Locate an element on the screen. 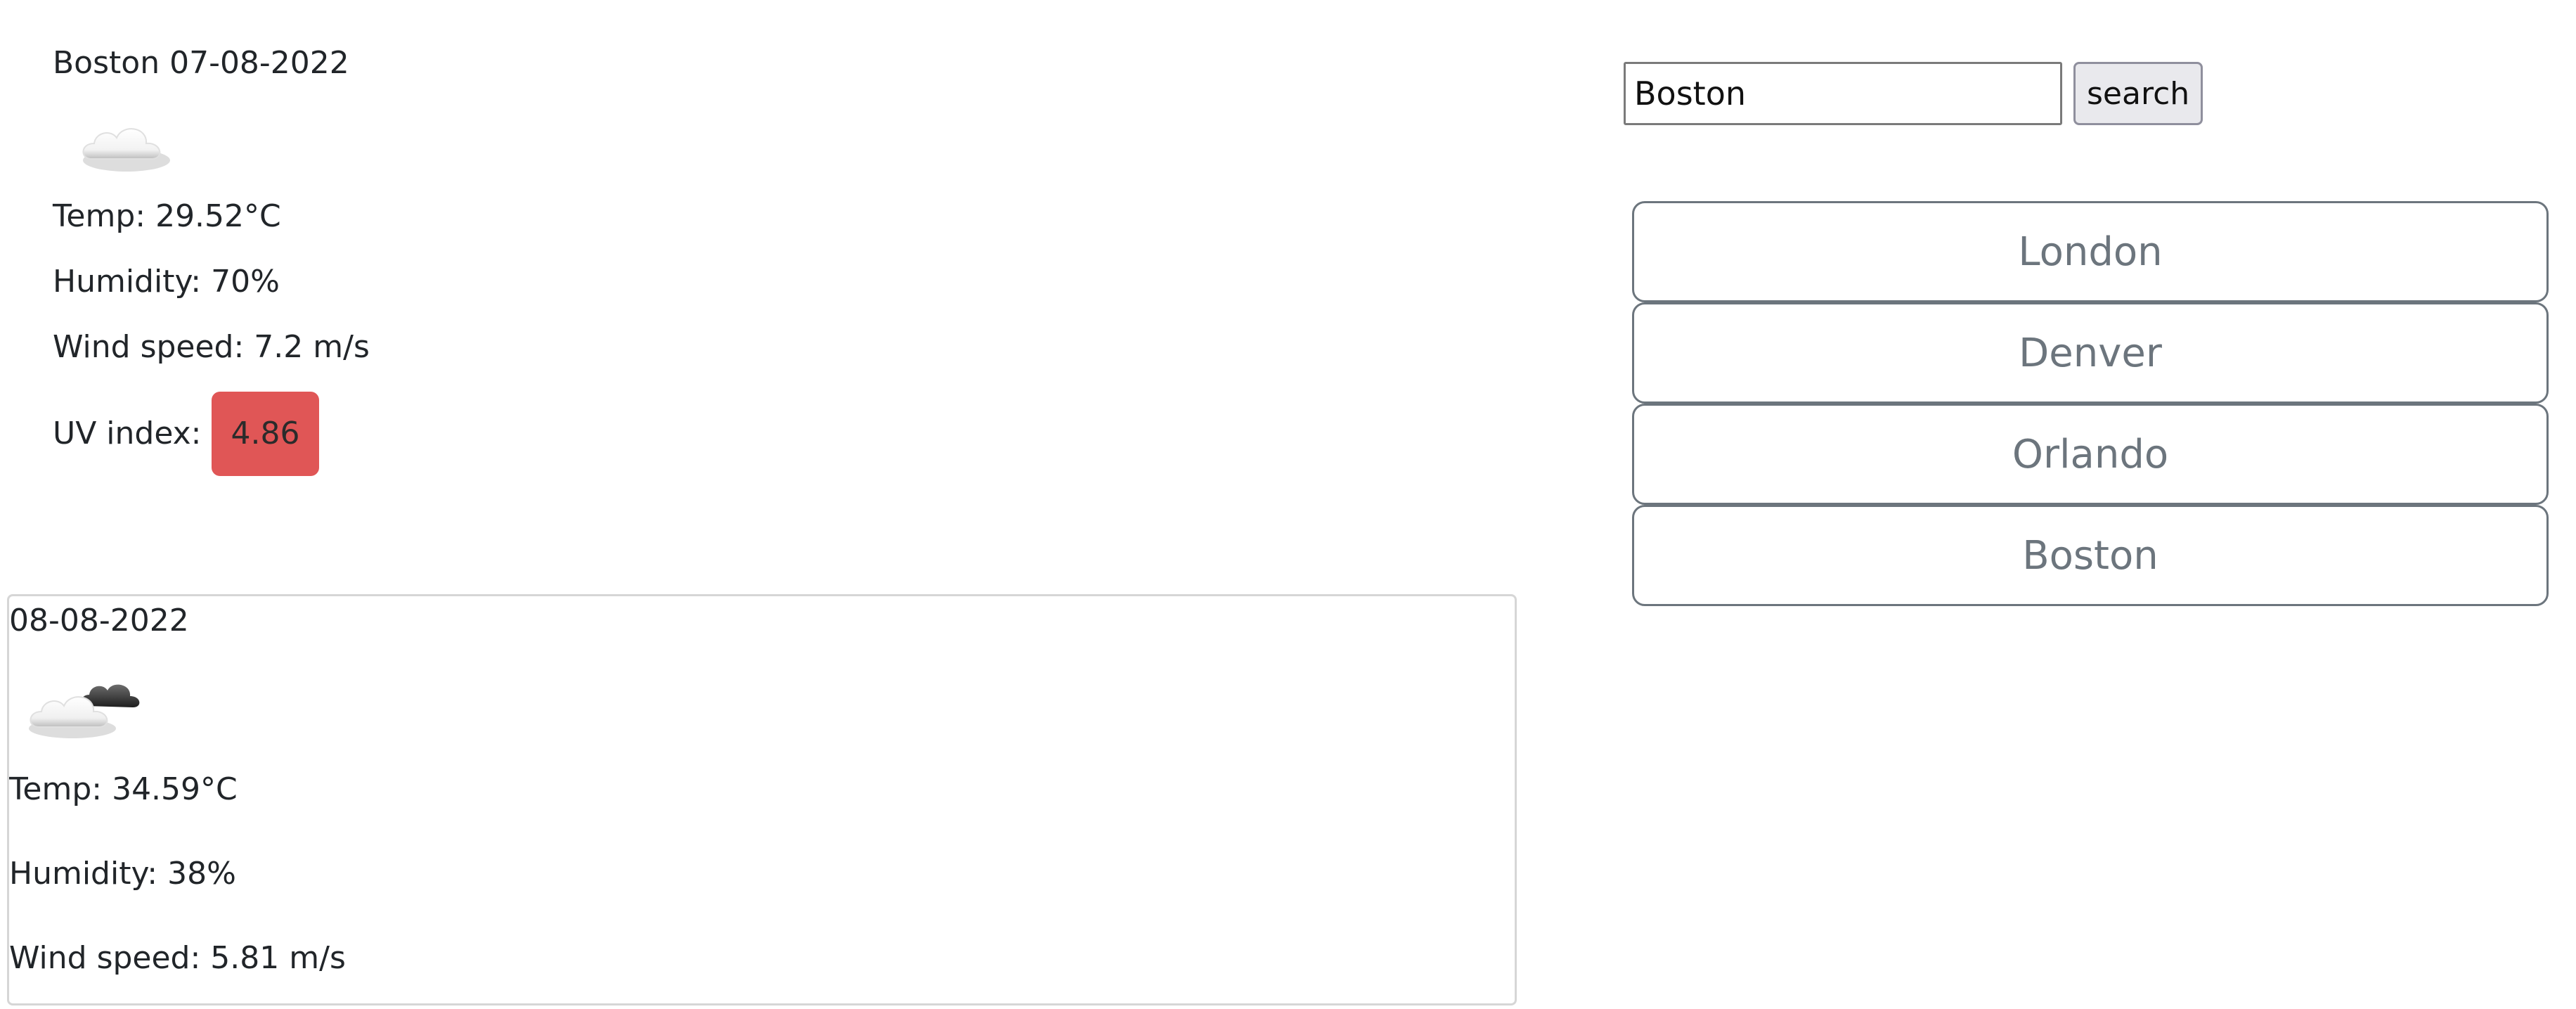 The width and height of the screenshot is (2576, 1009). history-item-denver: Denver is located at coordinates (2091, 353).